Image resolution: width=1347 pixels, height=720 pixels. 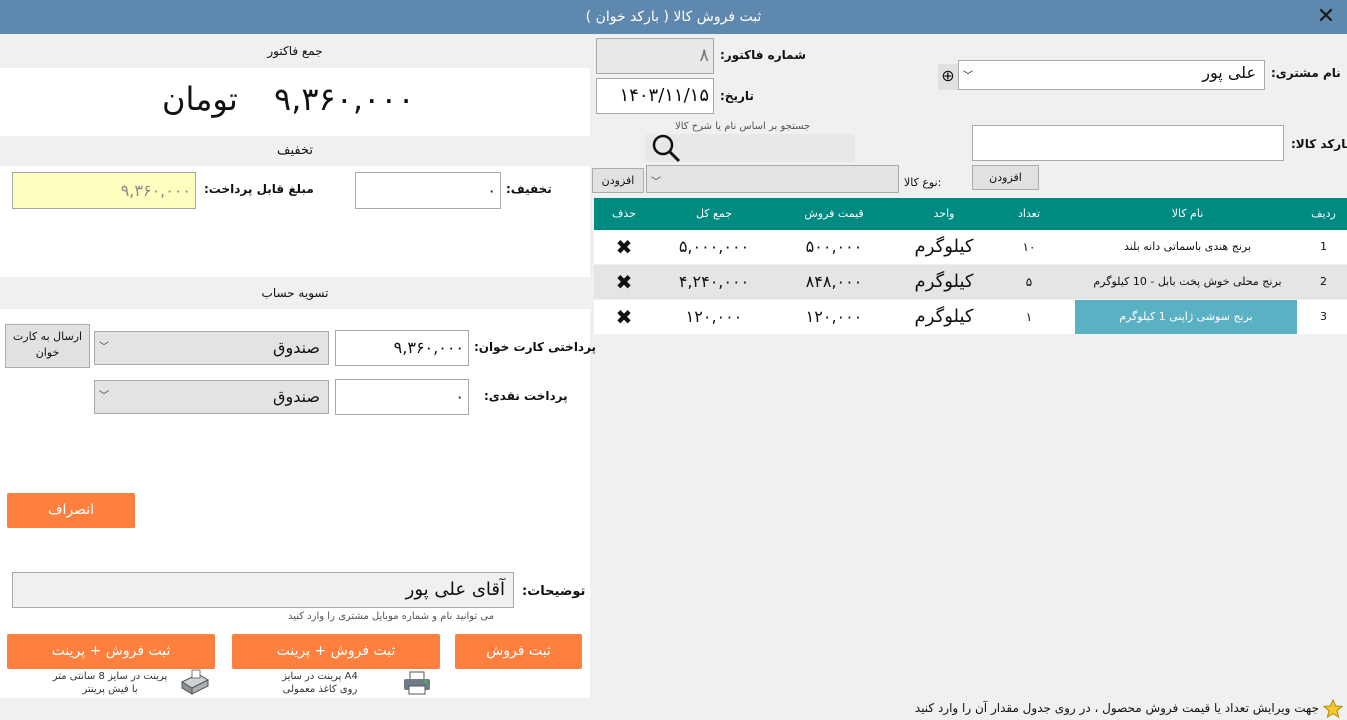 I want to click on star-icon, so click(x=1333, y=708).